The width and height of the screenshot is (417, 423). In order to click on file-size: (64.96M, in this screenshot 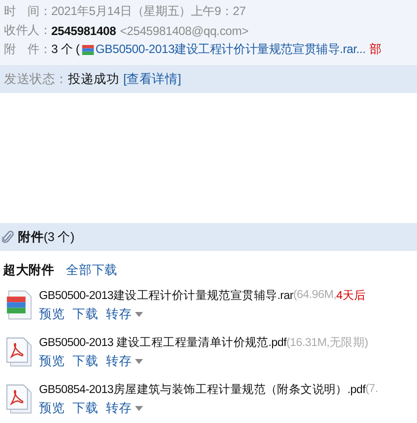, I will do `click(314, 295)`.